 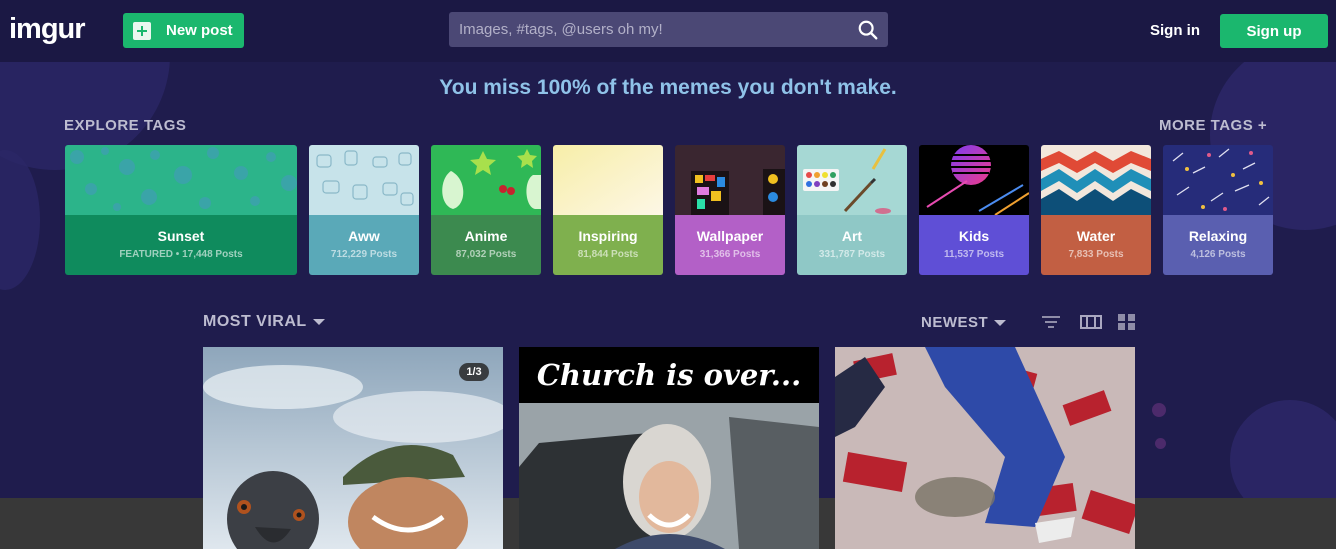 I want to click on tag-post-count: 87,032 Posts, so click(x=486, y=254).